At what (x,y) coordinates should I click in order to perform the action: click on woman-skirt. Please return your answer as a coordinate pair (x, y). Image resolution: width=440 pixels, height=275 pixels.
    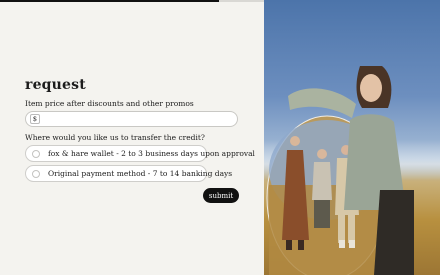
    Looking at the image, I should click on (394, 232).